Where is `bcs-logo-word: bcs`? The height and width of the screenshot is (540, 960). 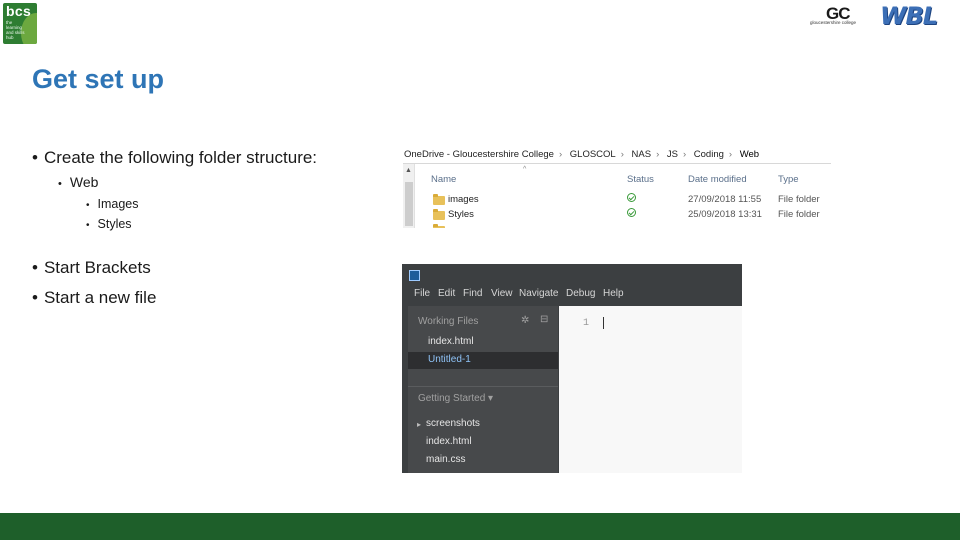 bcs-logo-word: bcs is located at coordinates (19, 11).